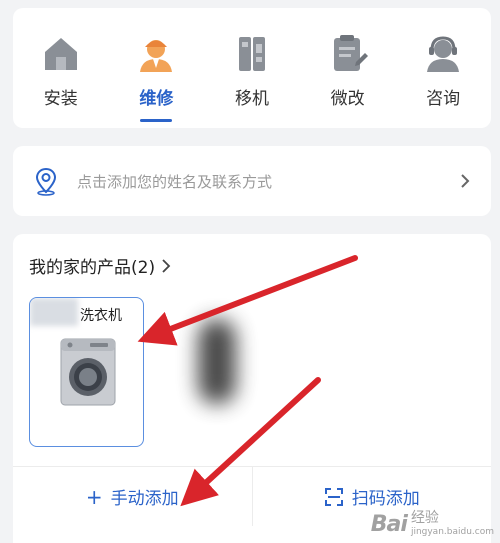  I want to click on tab-consult-label: 咨询, so click(443, 99).